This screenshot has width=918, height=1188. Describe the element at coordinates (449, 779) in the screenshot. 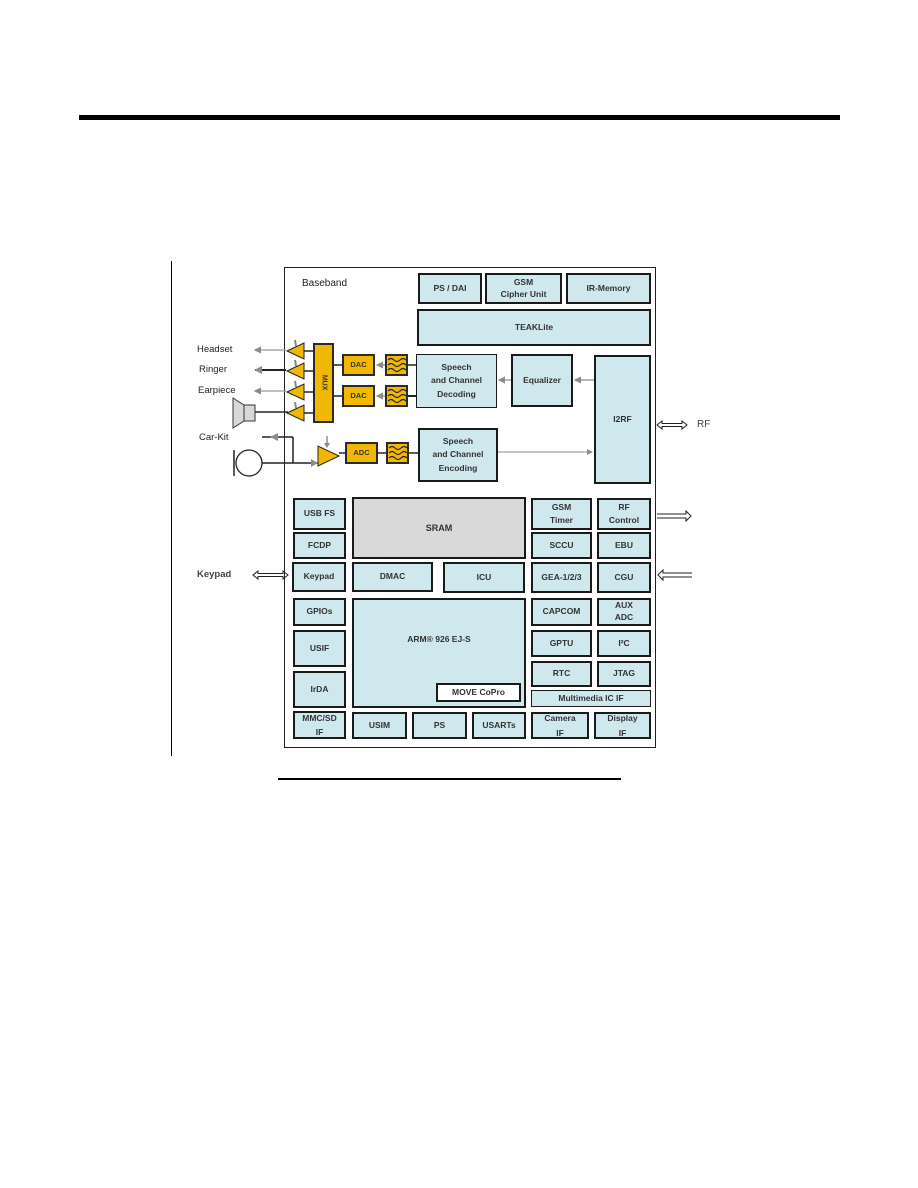

I see `caption-rule` at that location.